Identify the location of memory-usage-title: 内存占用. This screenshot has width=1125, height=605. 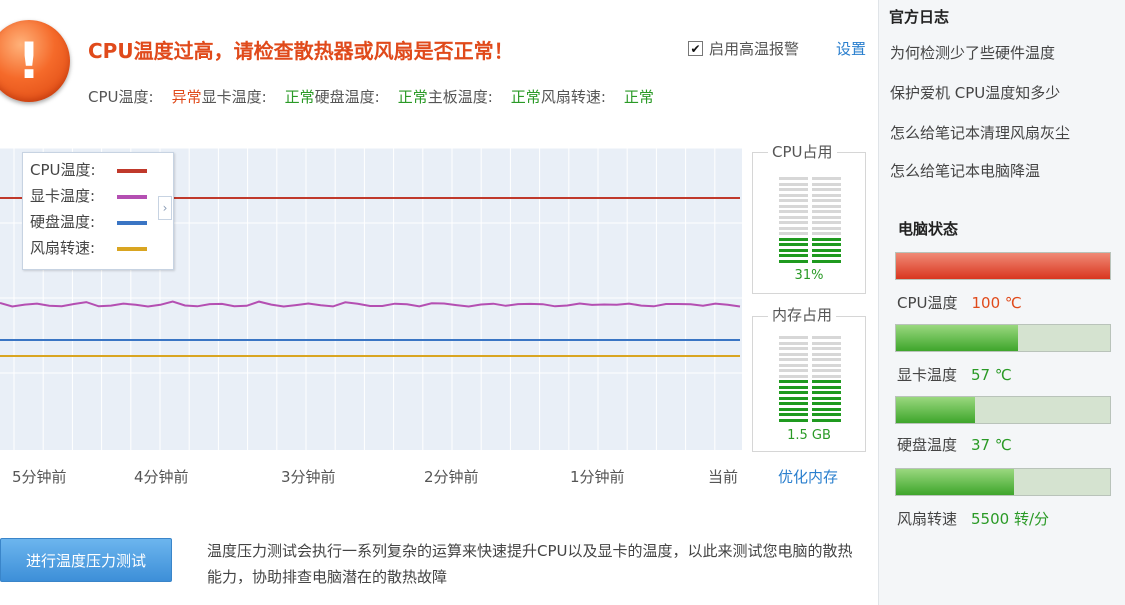
(802, 314).